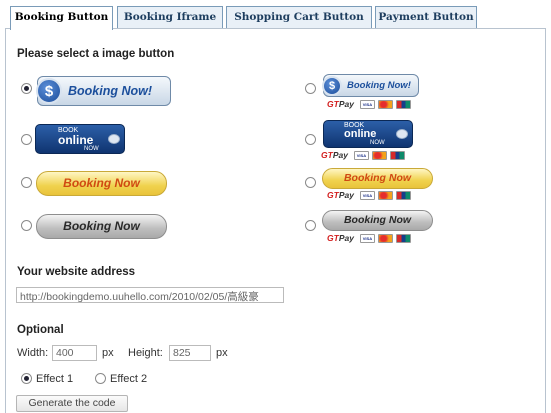 This screenshot has height=413, width=551. What do you see at coordinates (377, 220) in the screenshot?
I see `booking-now-grey-pay-button-image: Booking Now` at bounding box center [377, 220].